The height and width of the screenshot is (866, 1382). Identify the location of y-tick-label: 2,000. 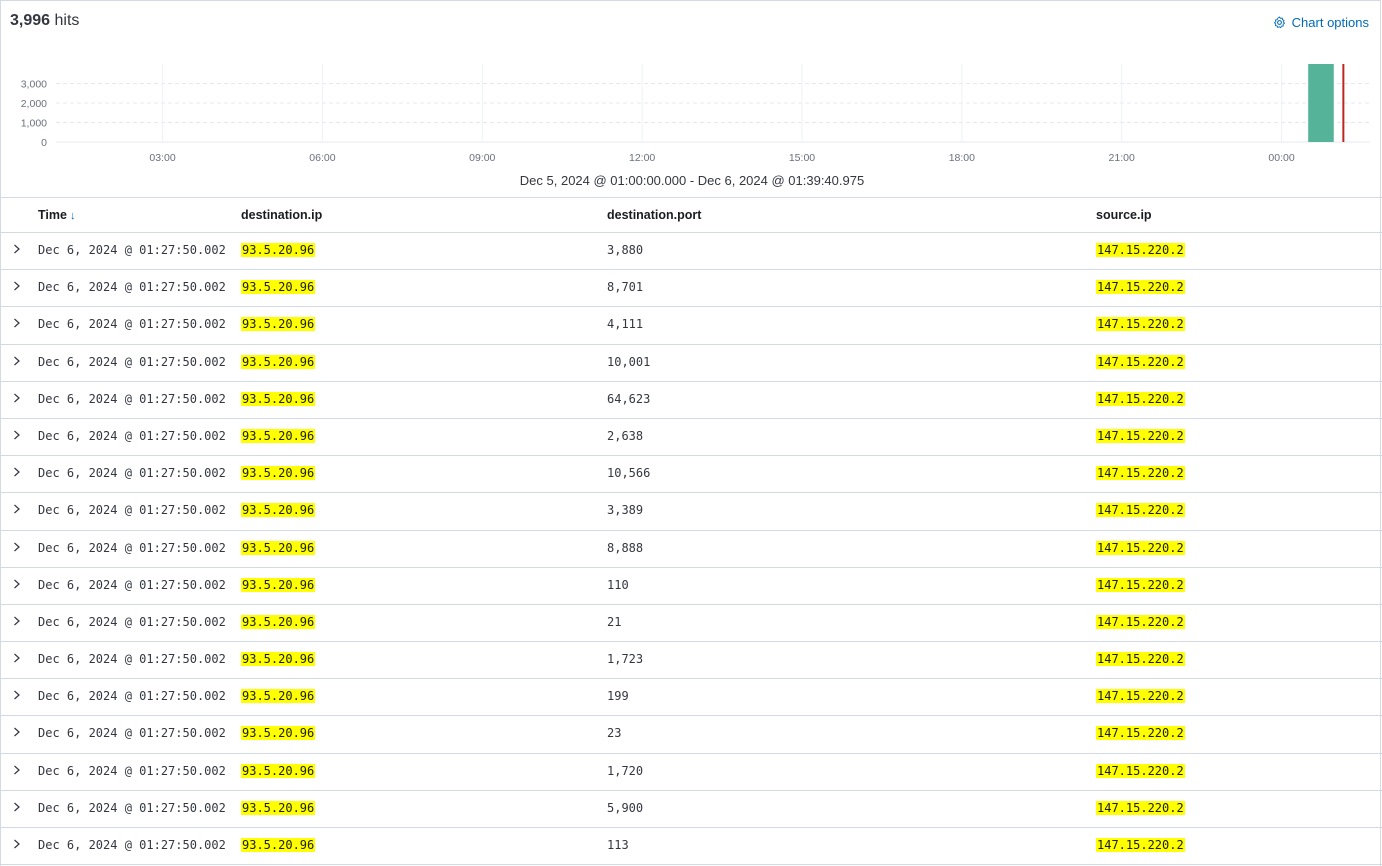
(34, 104).